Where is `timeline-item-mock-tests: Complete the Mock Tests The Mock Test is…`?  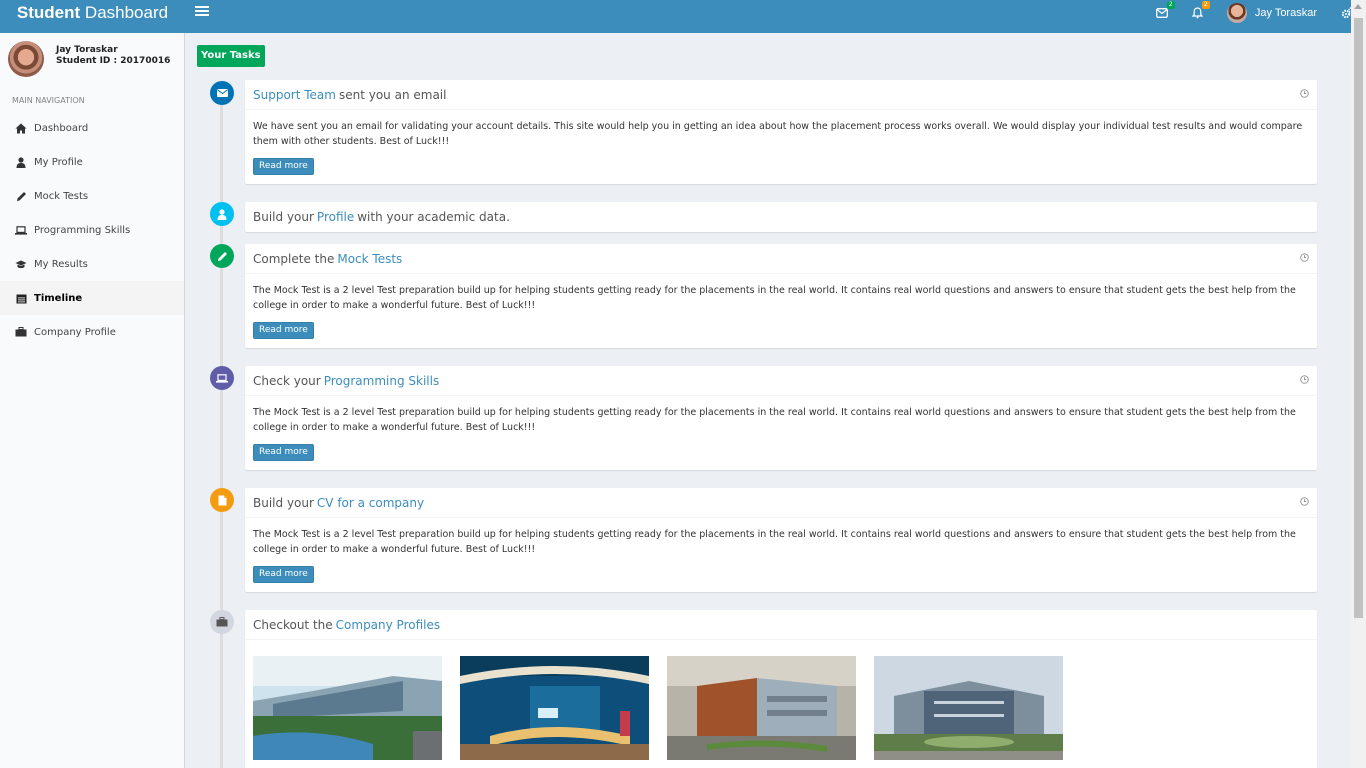 timeline-item-mock-tests: Complete the Mock Tests The Mock Test is… is located at coordinates (781, 296).